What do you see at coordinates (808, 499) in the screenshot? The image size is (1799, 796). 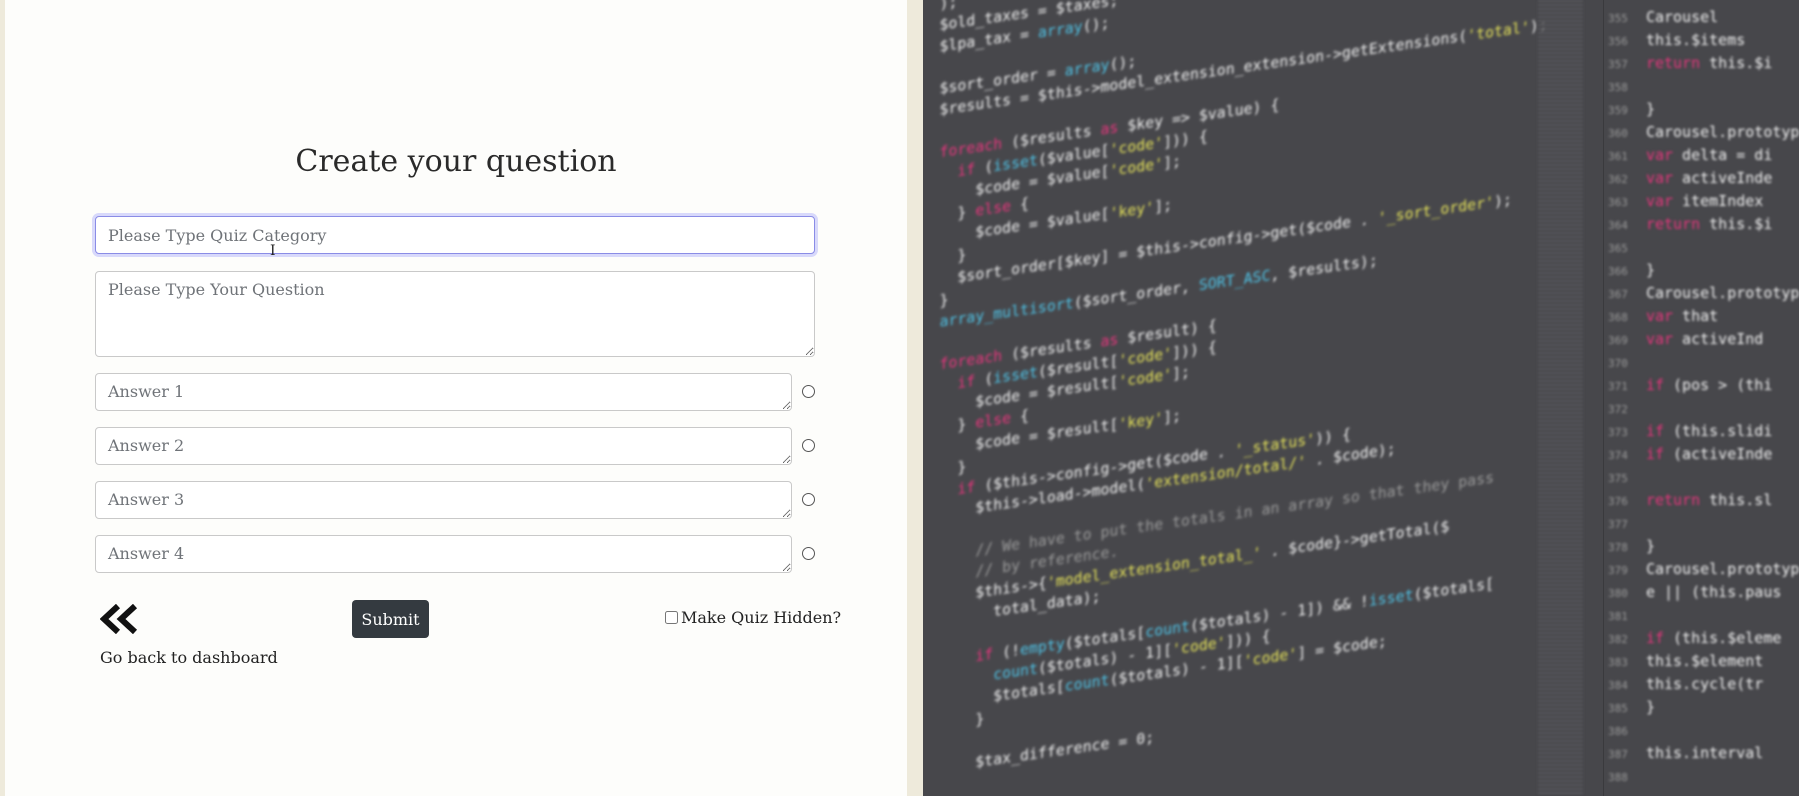 I see `answer-3-radio` at bounding box center [808, 499].